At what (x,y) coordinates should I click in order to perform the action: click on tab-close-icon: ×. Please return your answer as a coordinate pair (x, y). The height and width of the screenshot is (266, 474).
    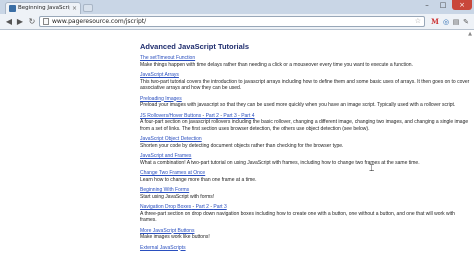
    Looking at the image, I should click on (74, 8).